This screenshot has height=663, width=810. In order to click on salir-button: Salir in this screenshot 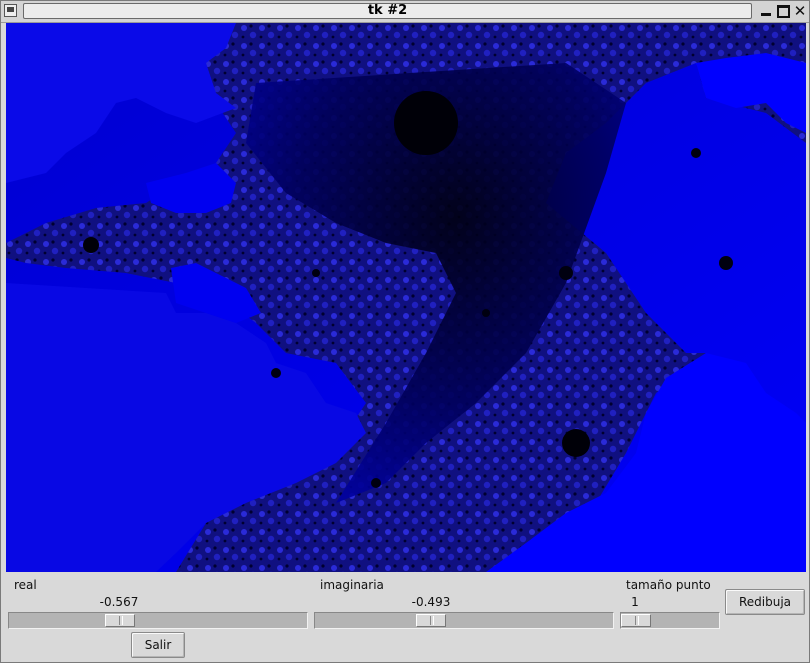, I will do `click(158, 645)`.